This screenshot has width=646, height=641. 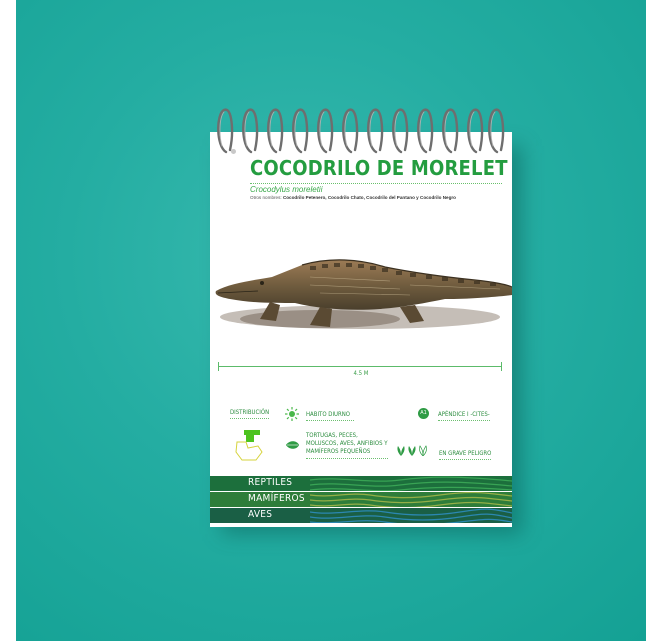 I want to click on sun-icon, so click(x=292, y=414).